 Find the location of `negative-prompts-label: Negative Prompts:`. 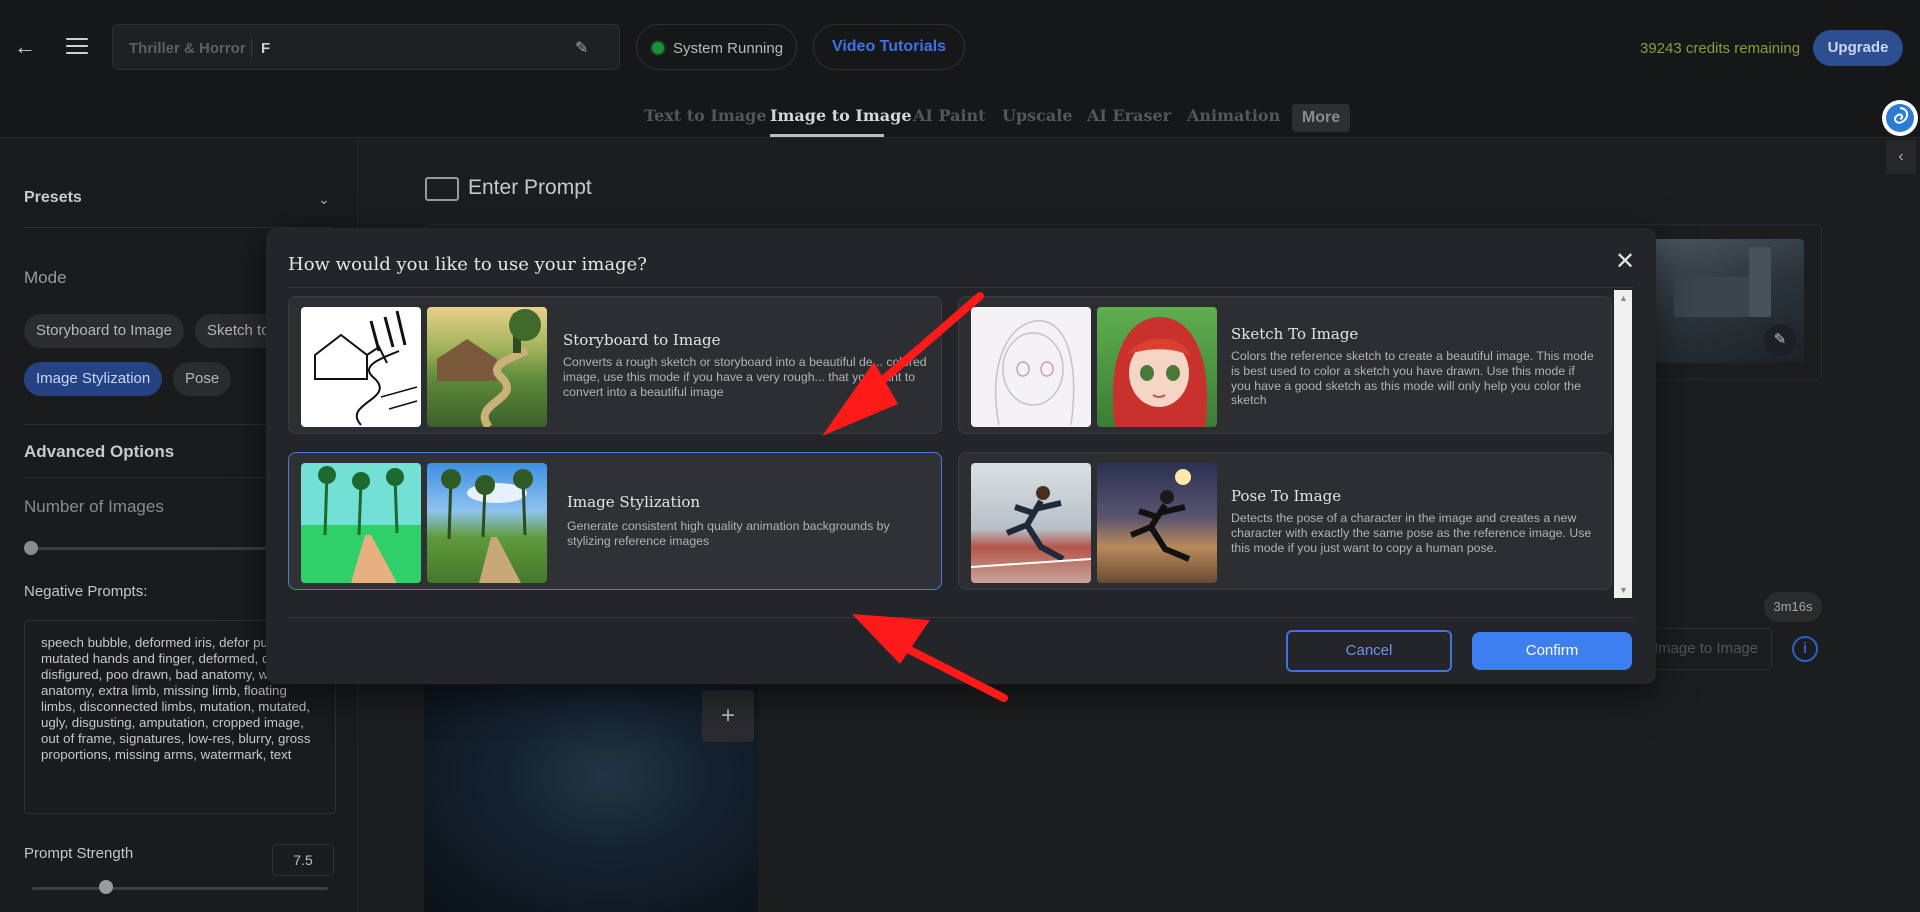

negative-prompts-label: Negative Prompts: is located at coordinates (86, 591).